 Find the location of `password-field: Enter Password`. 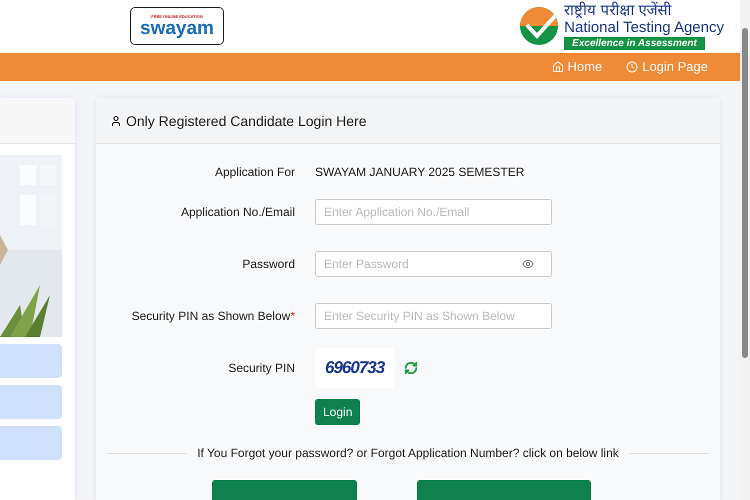

password-field: Enter Password is located at coordinates (433, 264).